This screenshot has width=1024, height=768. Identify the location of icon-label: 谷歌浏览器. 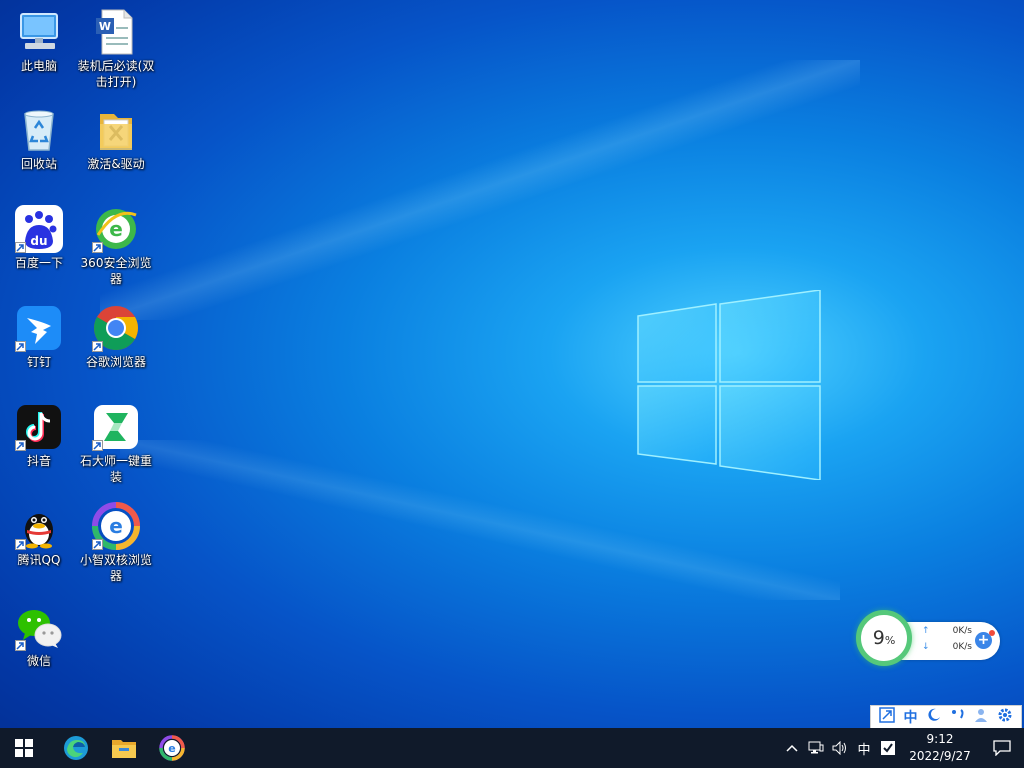
(115, 362).